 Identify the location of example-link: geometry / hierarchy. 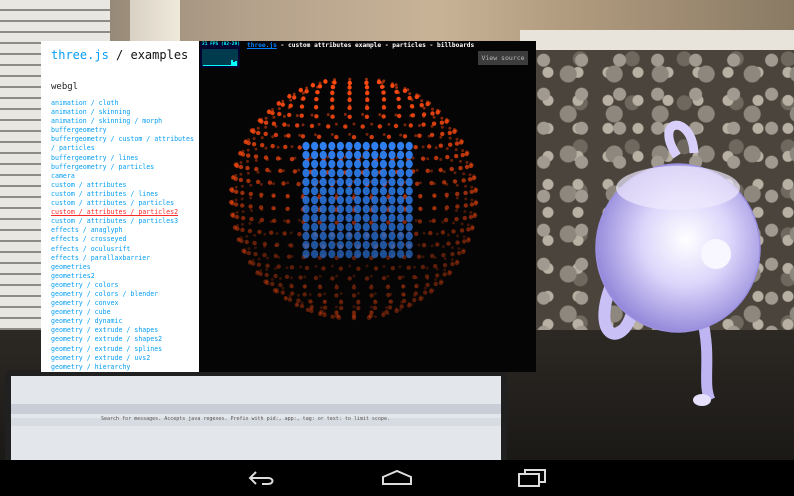
(124, 367).